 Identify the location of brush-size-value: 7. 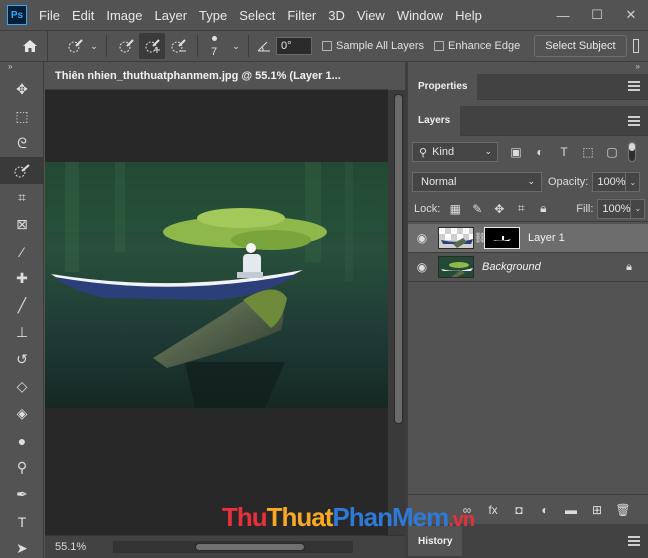
(214, 52).